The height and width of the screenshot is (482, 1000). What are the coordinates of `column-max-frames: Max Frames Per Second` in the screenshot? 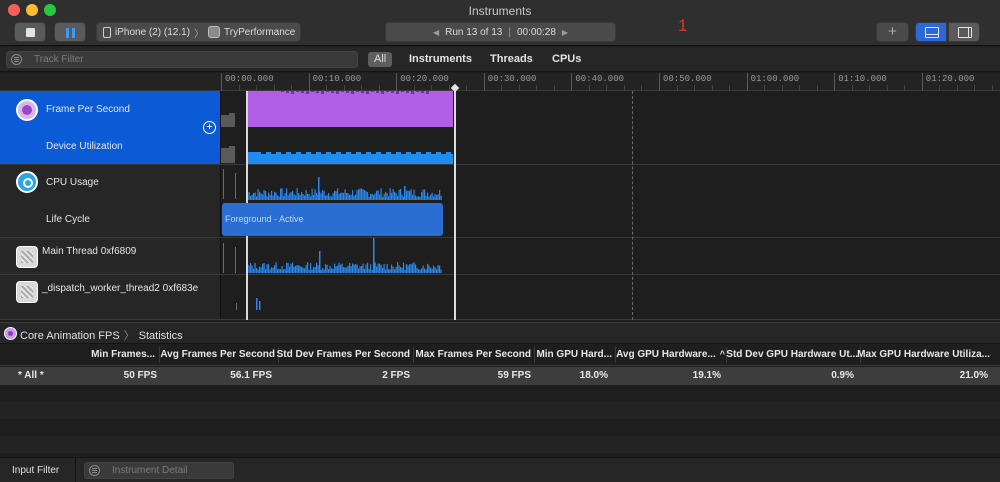 It's located at (473, 354).